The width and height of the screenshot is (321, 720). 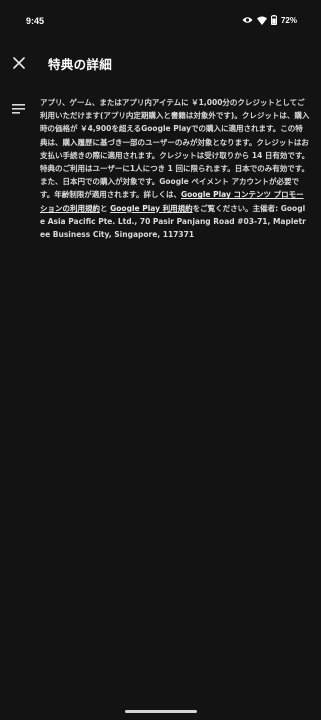 I want to click on play-terms-link: Google Play 利用規約, so click(x=151, y=208).